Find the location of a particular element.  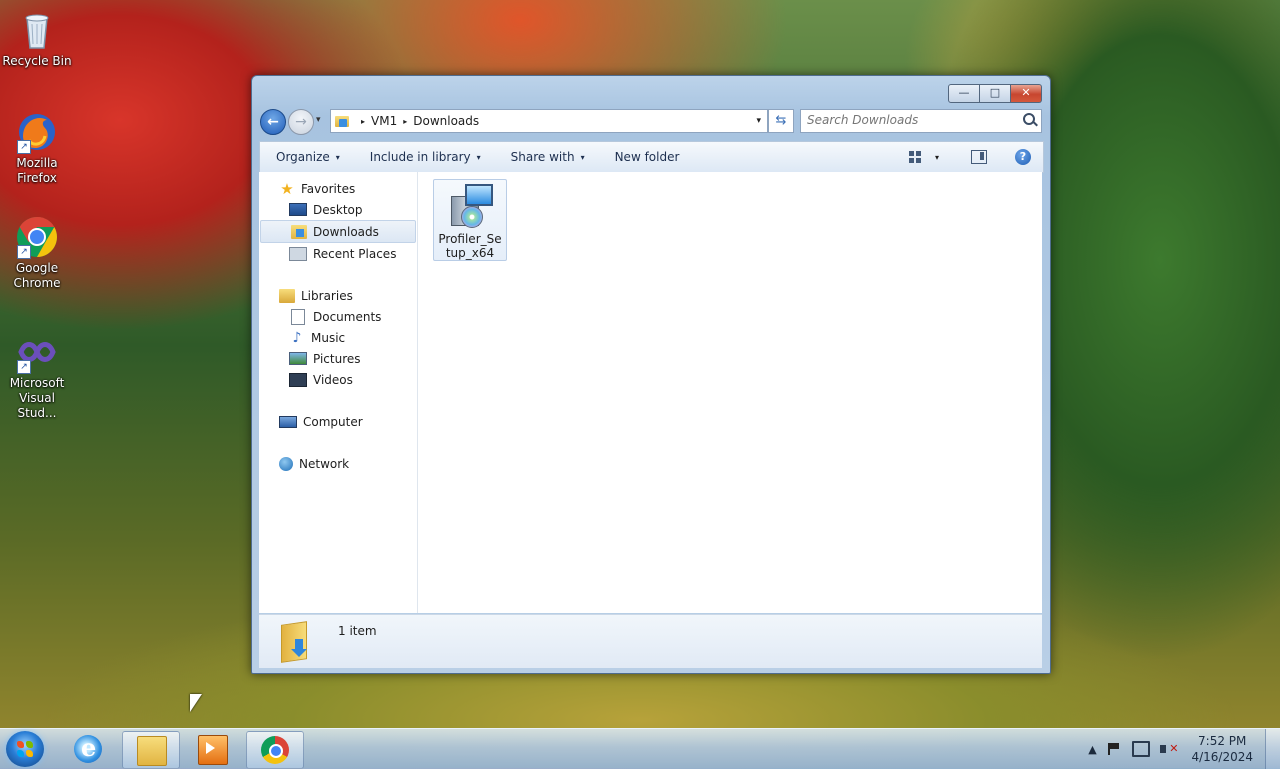

recent-places-icon is located at coordinates (298, 253).